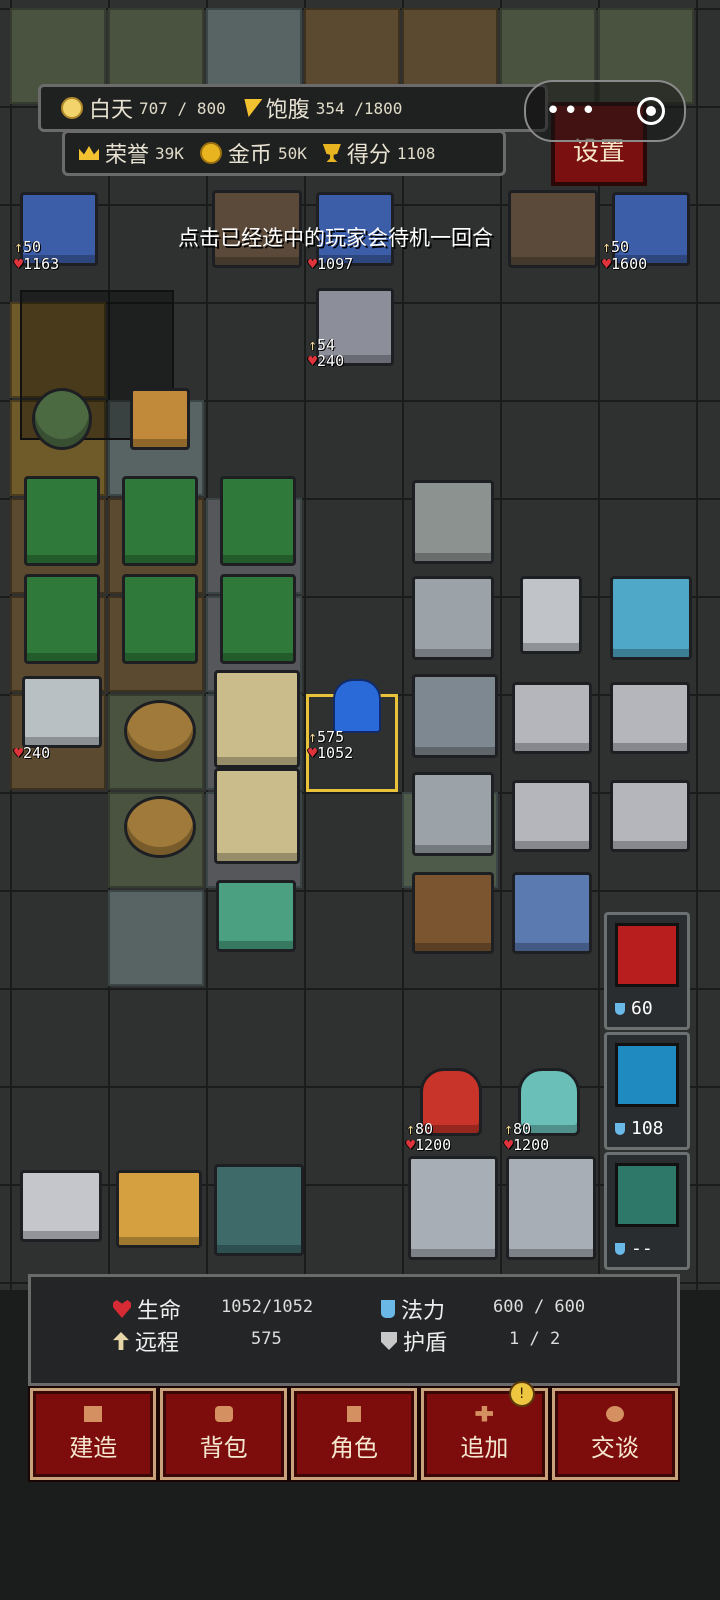 This screenshot has width=720, height=1600. I want to click on ranged-arrow-icon, so click(121, 1341).